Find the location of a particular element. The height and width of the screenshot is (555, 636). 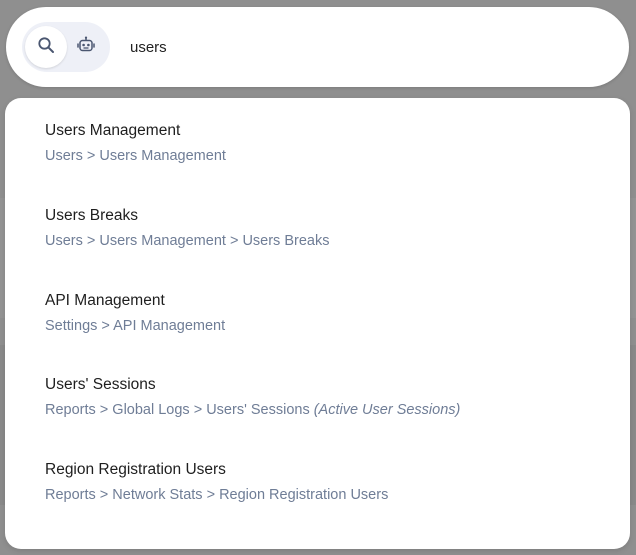

result-path-text: Settings > API Management is located at coordinates (135, 326).